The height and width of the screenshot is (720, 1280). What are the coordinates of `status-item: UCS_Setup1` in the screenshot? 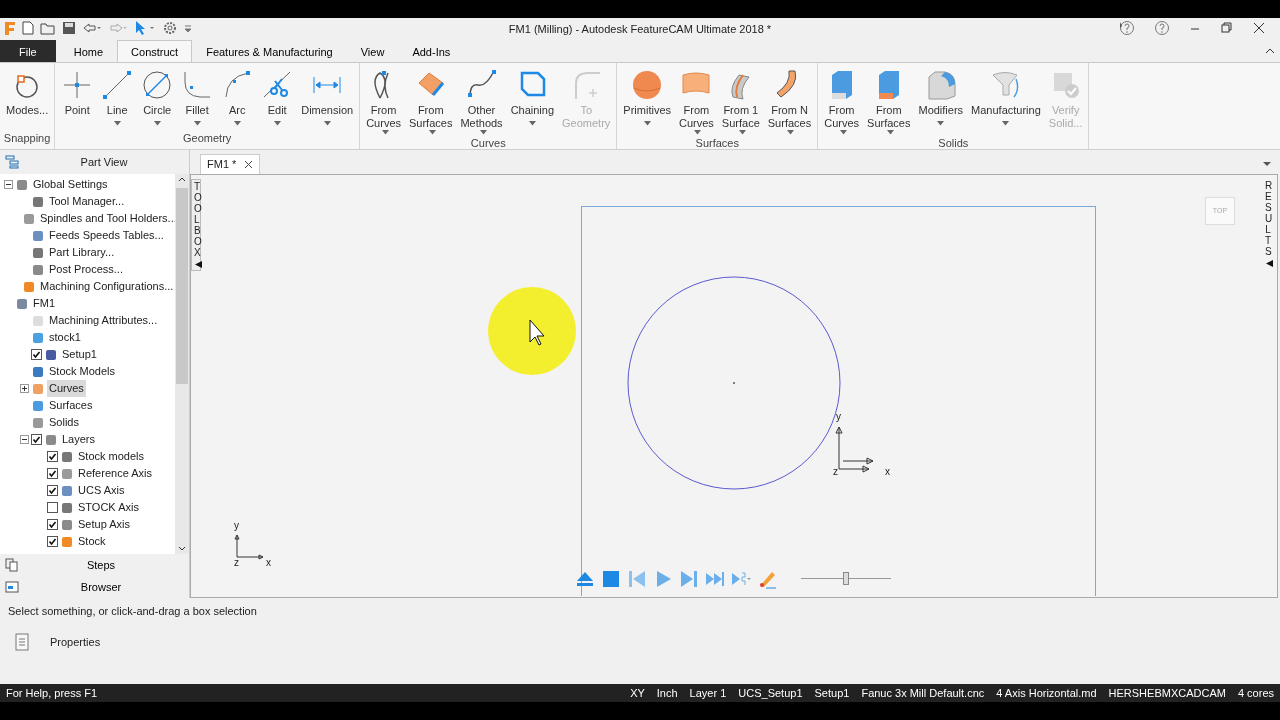 It's located at (770, 693).